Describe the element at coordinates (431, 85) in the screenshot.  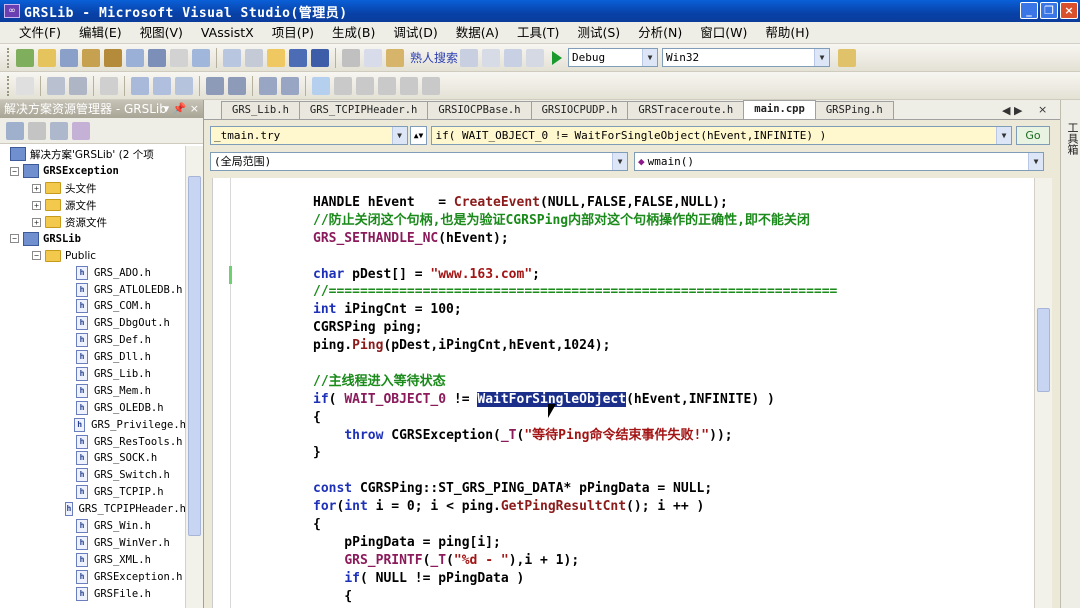
I see `clear-bookmarks-icon` at that location.